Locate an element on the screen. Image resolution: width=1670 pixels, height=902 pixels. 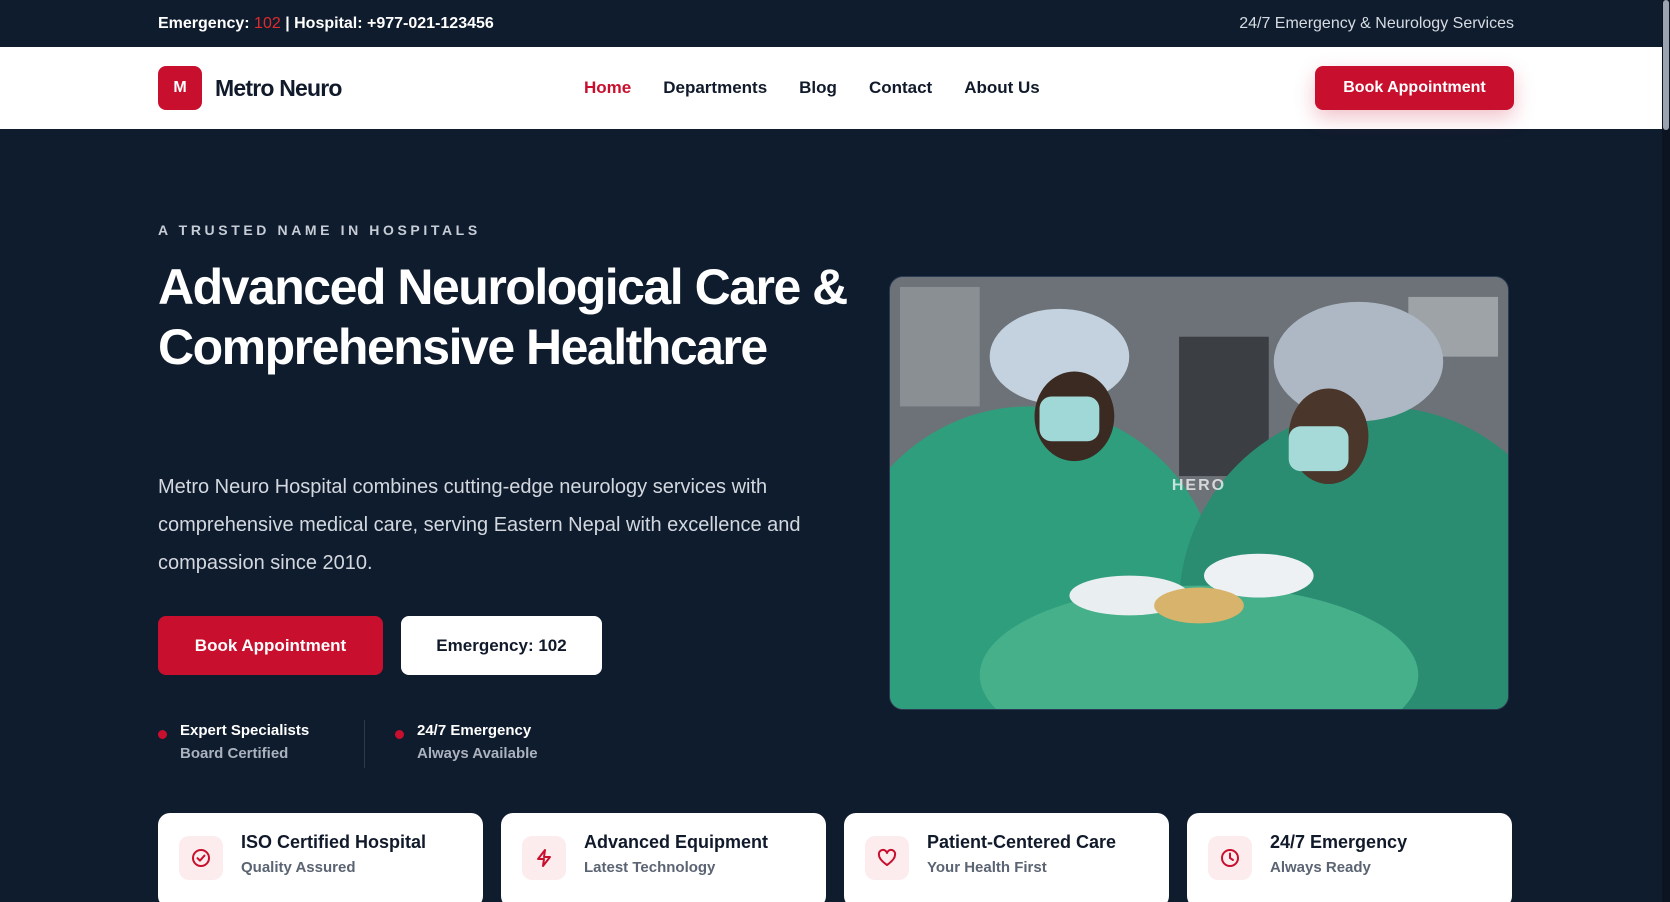
card-subtitle: Quality Assured is located at coordinates (298, 867).